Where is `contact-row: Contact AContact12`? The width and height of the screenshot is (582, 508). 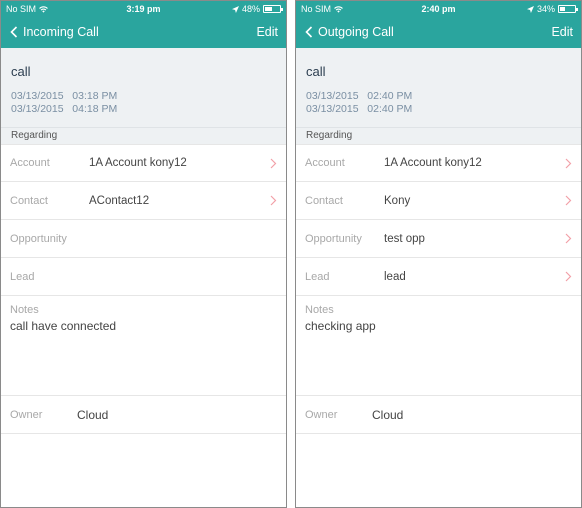 contact-row: Contact AContact12 is located at coordinates (143, 201).